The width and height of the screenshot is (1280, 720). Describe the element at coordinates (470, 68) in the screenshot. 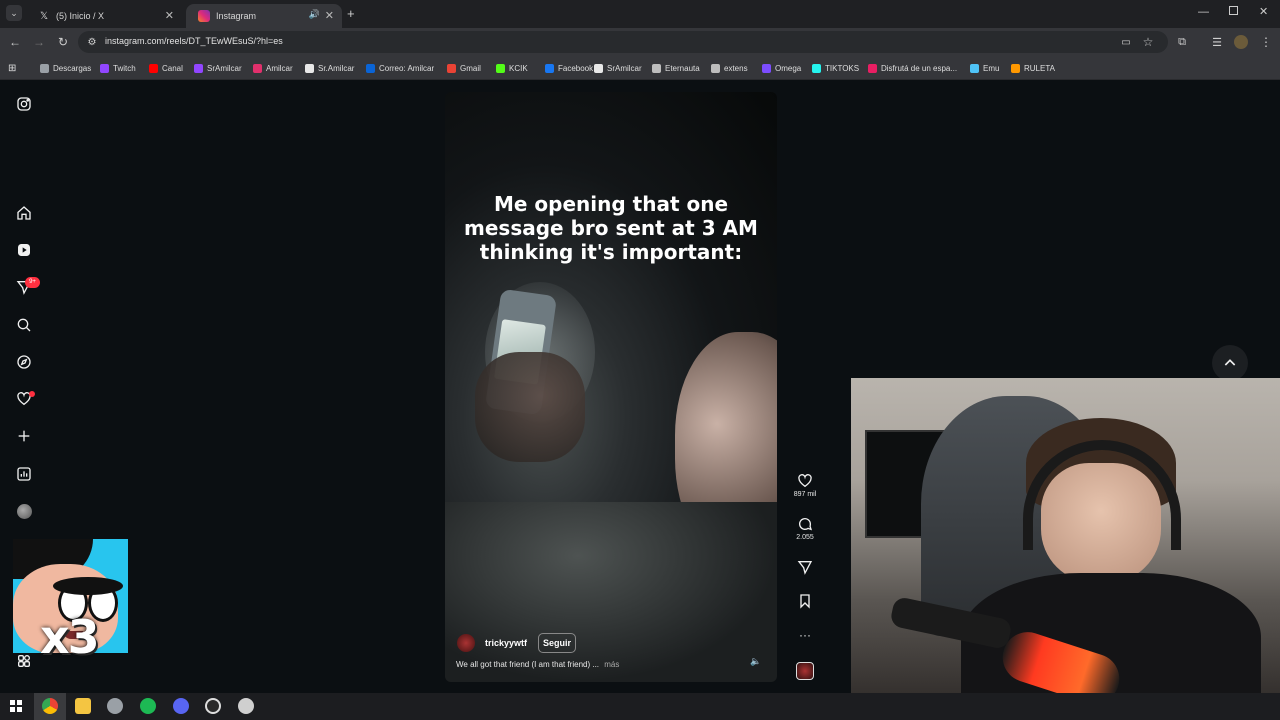

I see `bookmark-label: Gmail` at that location.